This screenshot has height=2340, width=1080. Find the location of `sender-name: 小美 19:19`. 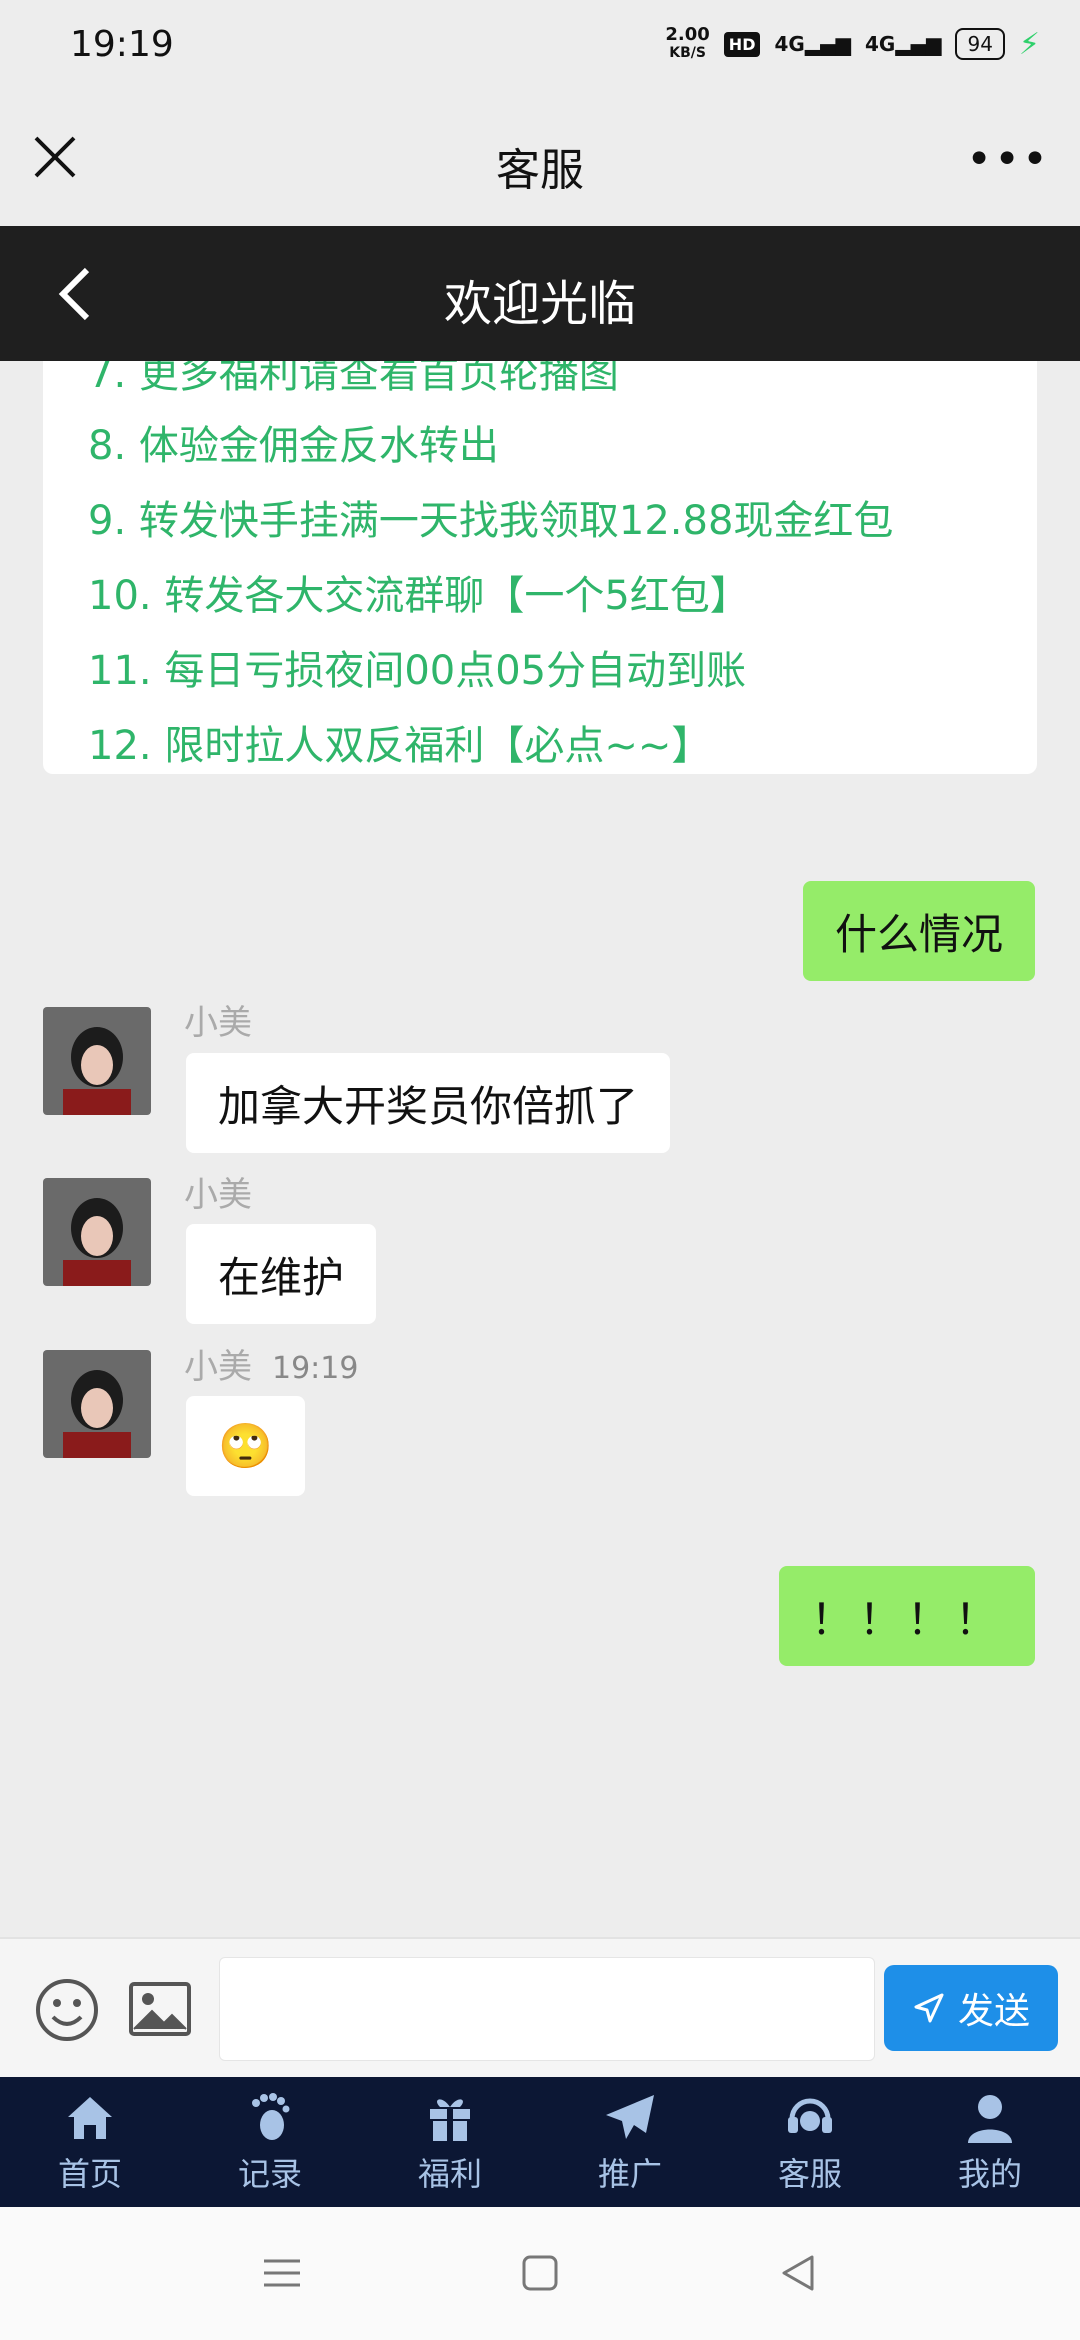

sender-name: 小美 19:19 is located at coordinates (271, 1367).